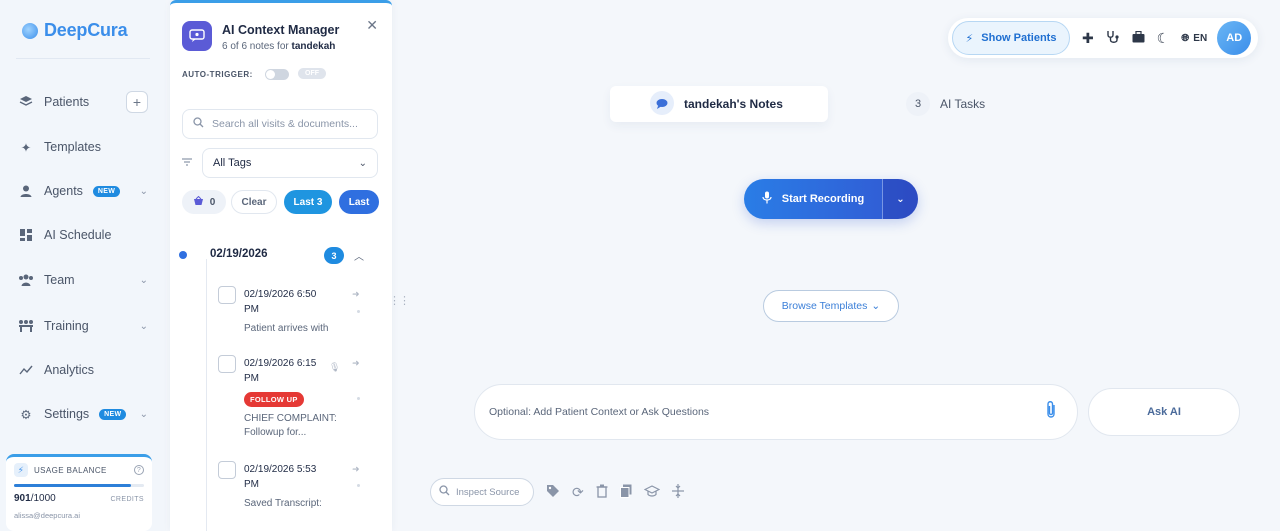  Describe the element at coordinates (399, 301) in the screenshot. I see `panel-resize-handle: ⋮⋮` at that location.